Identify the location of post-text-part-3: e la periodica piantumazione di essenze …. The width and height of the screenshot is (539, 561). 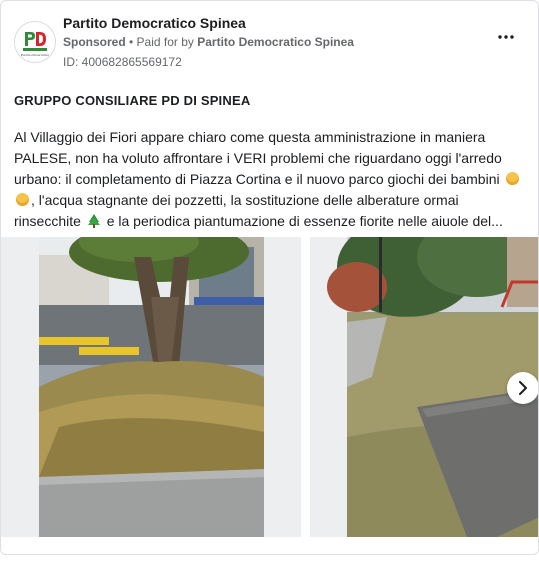
(304, 221).